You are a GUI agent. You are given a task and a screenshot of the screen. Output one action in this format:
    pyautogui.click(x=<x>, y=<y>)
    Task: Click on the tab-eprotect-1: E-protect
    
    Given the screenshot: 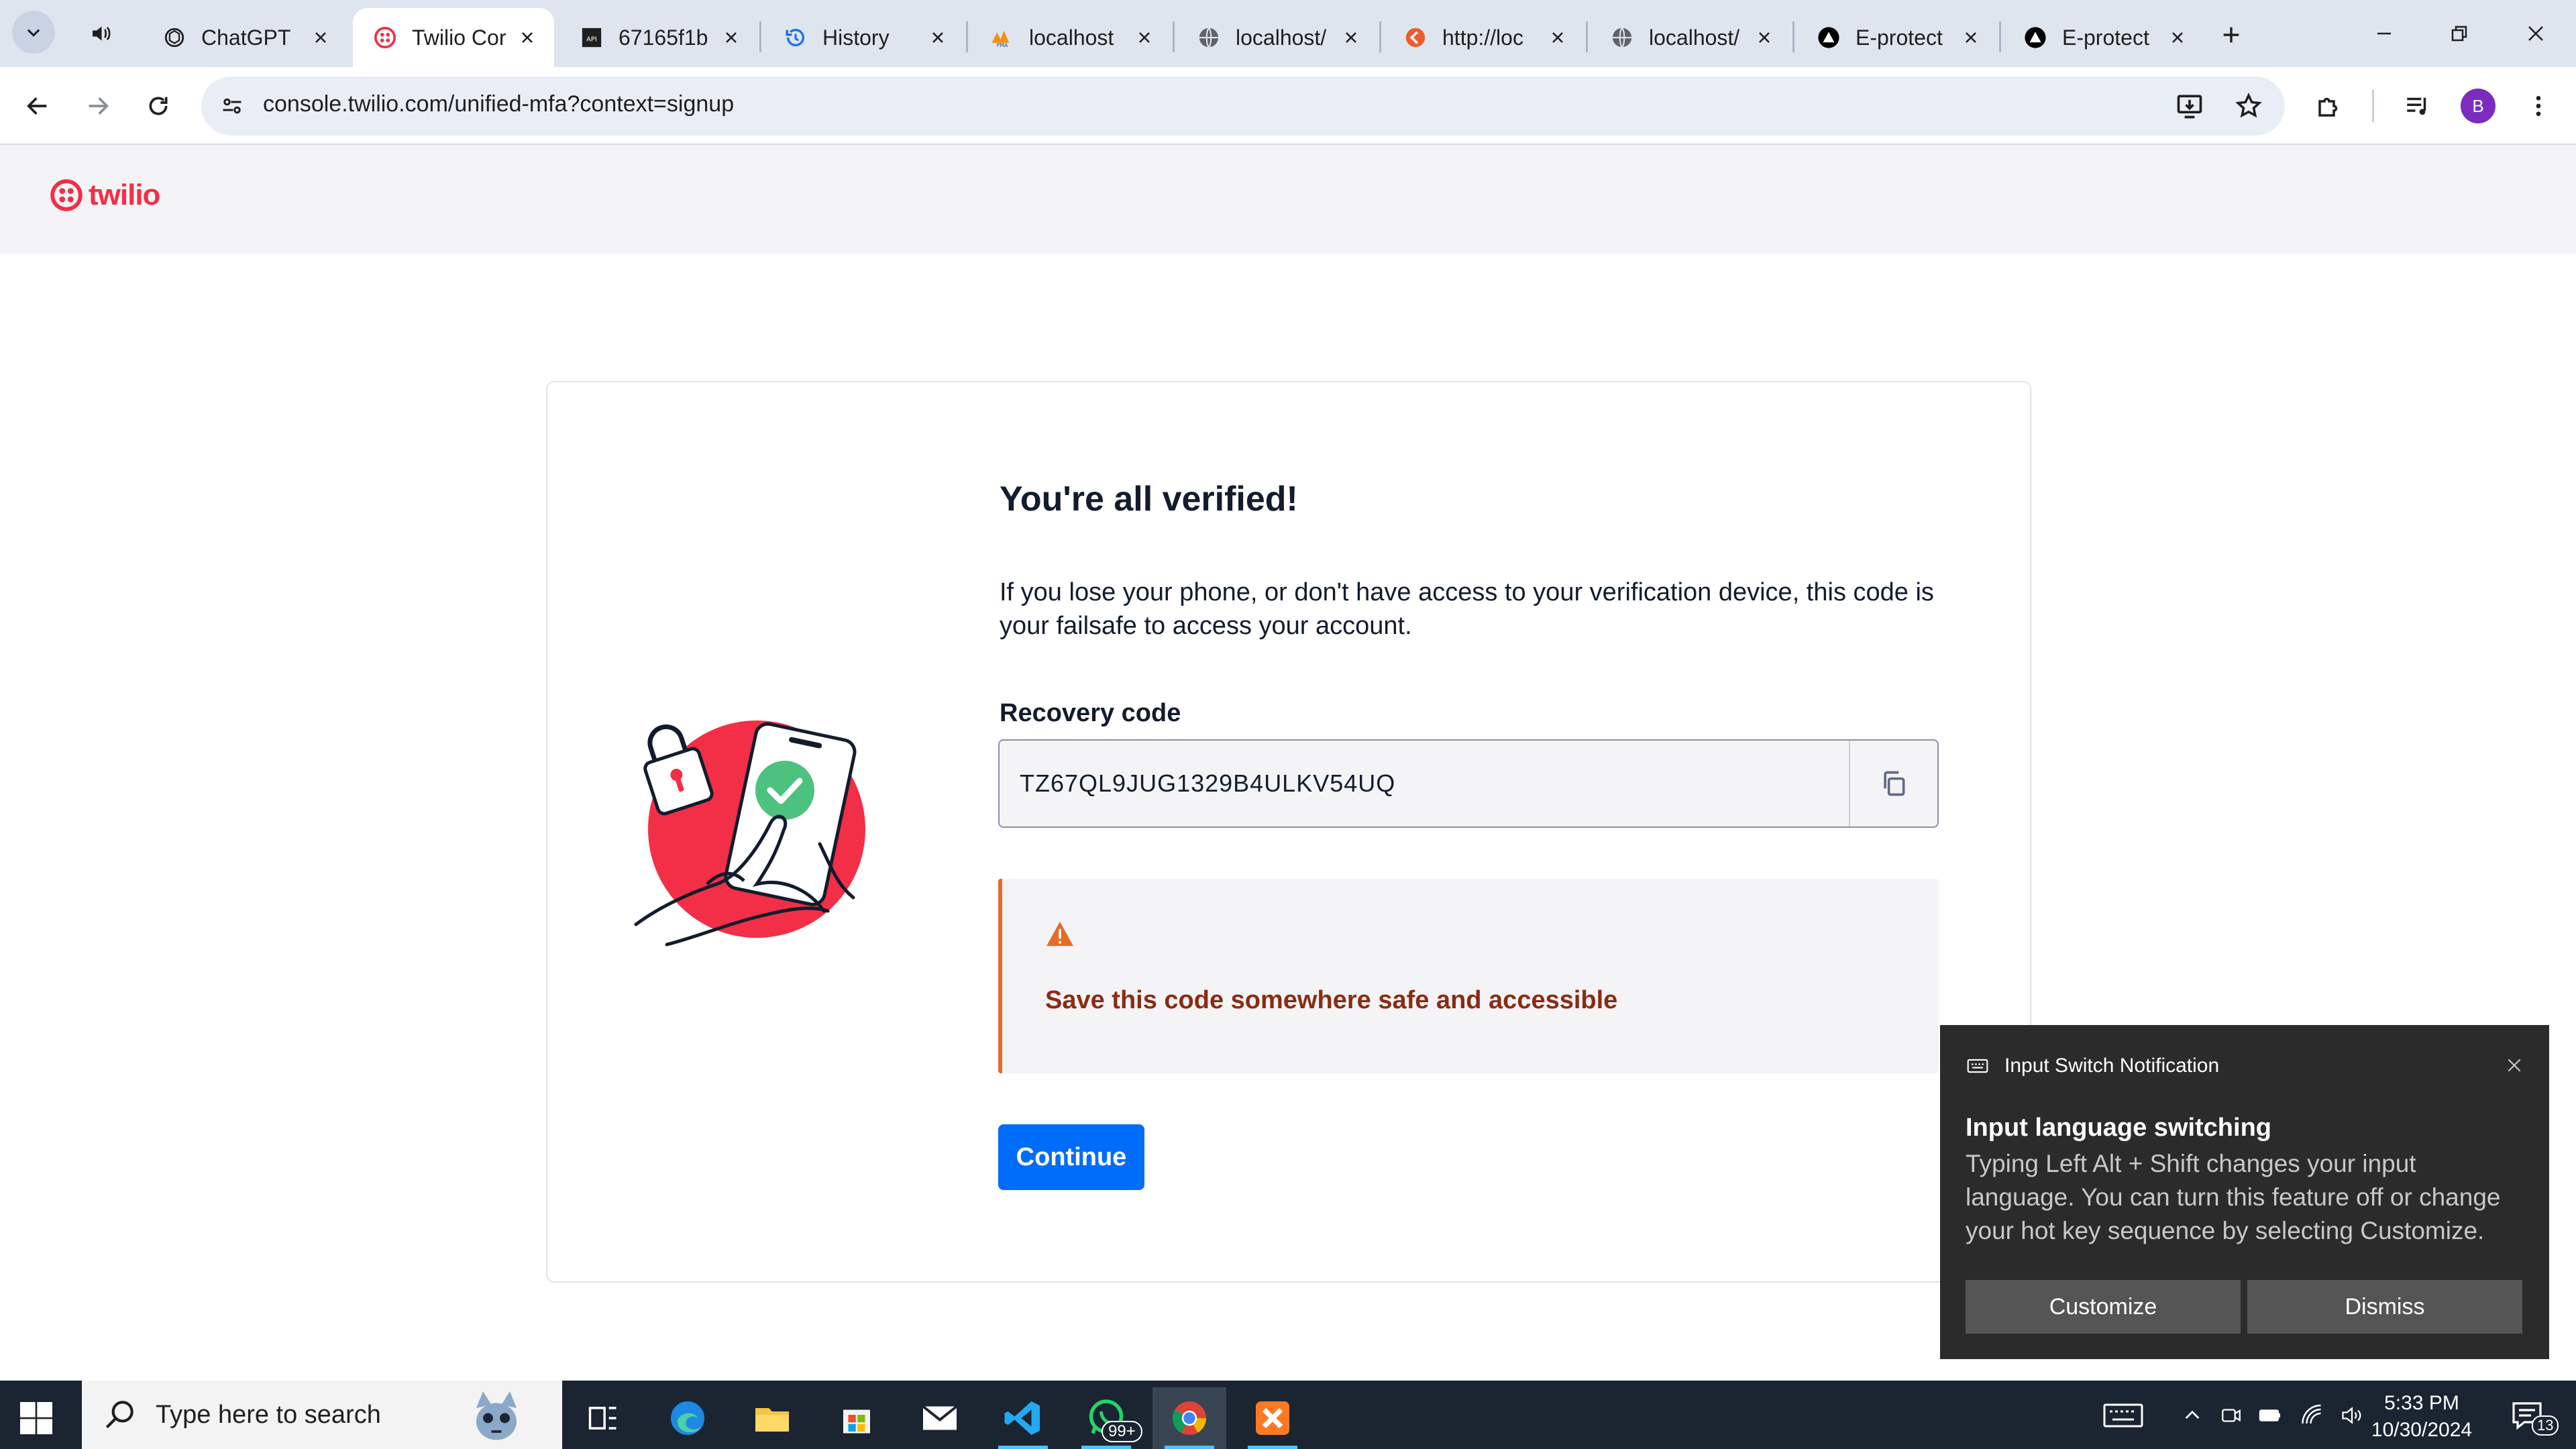 What is the action you would take?
    pyautogui.click(x=1897, y=37)
    